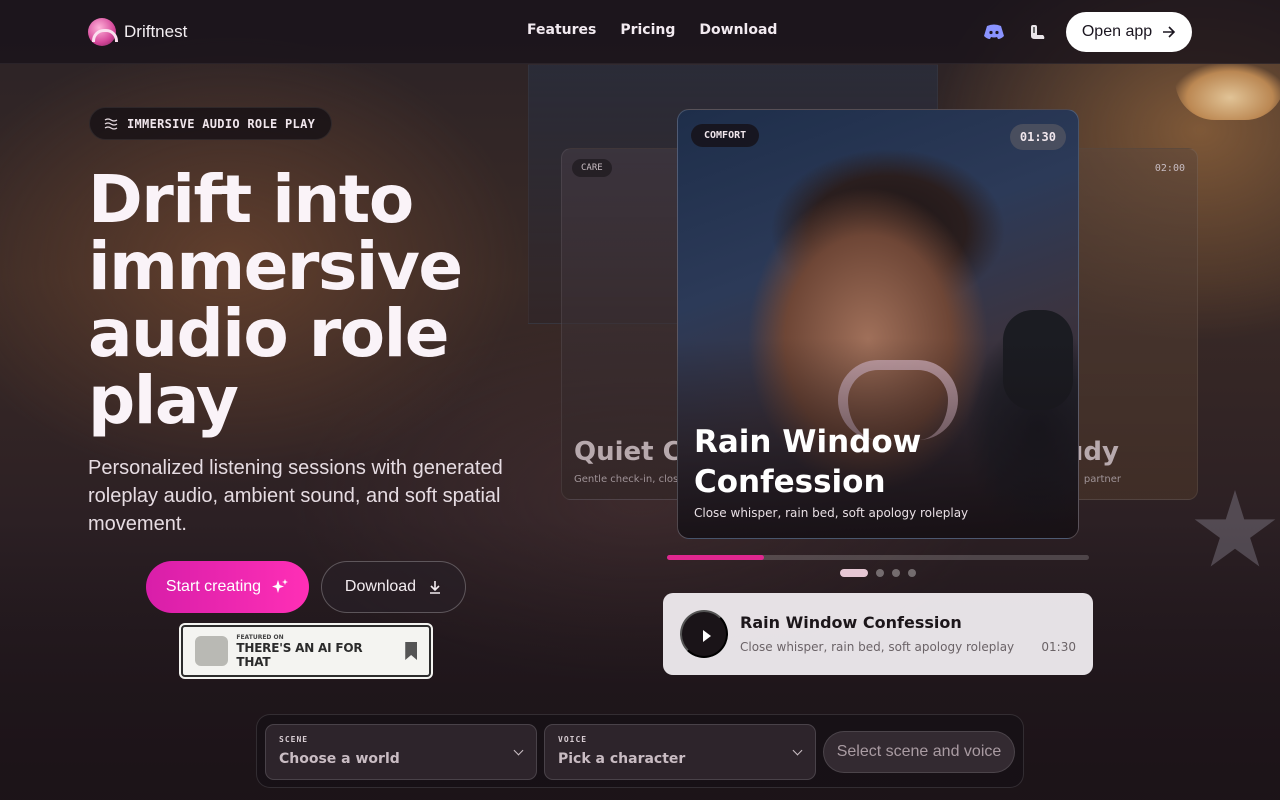 Image resolution: width=1280 pixels, height=800 pixels. Describe the element at coordinates (260, 637) in the screenshot. I see `badge-small-text: FEATURED ON` at that location.